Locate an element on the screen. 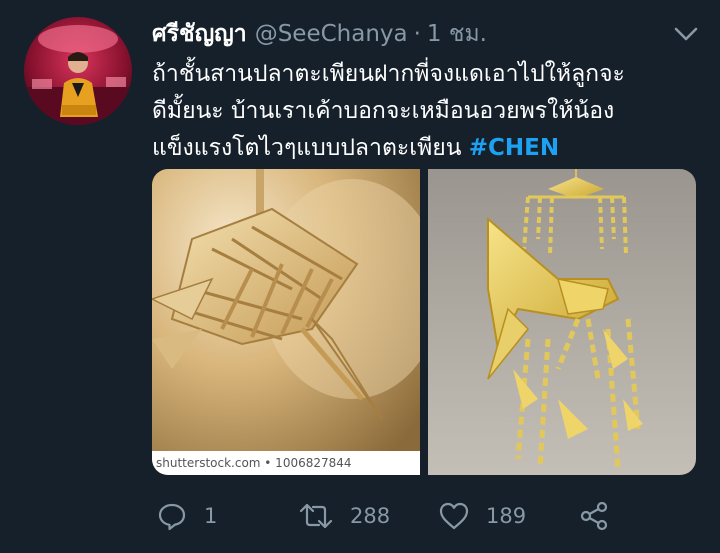  user-handle: @SeeChanya is located at coordinates (331, 34).